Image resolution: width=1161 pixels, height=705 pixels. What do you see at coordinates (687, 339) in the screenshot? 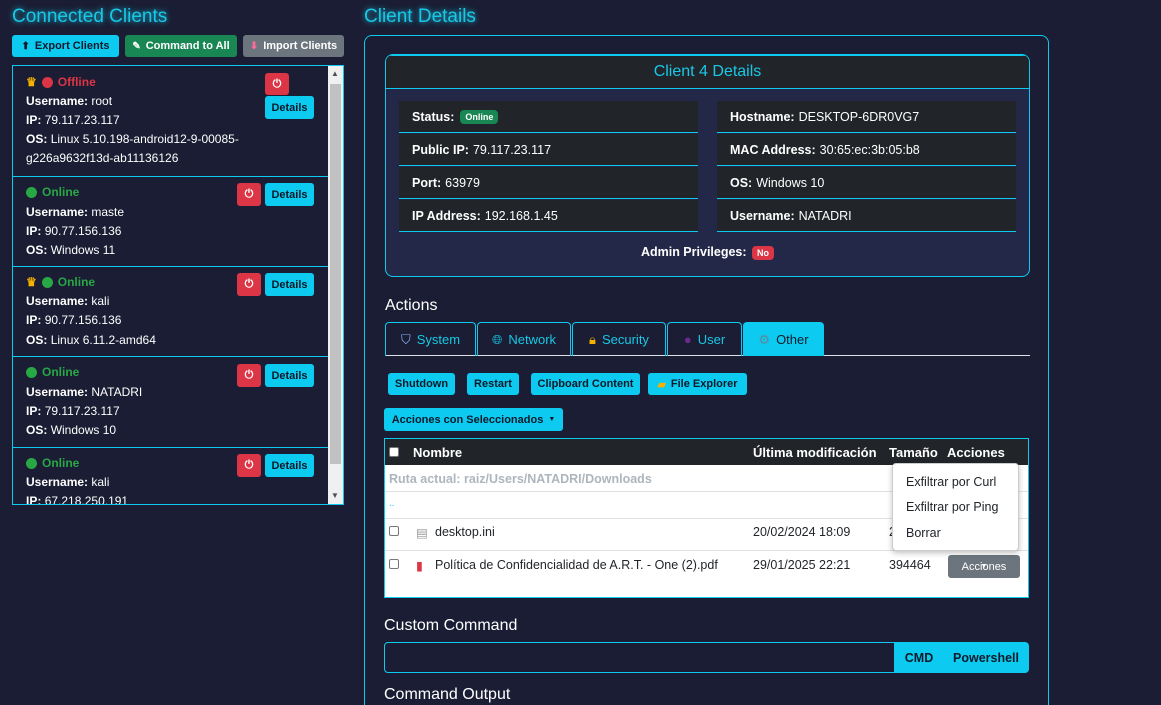
I see `user-icon: ●` at bounding box center [687, 339].